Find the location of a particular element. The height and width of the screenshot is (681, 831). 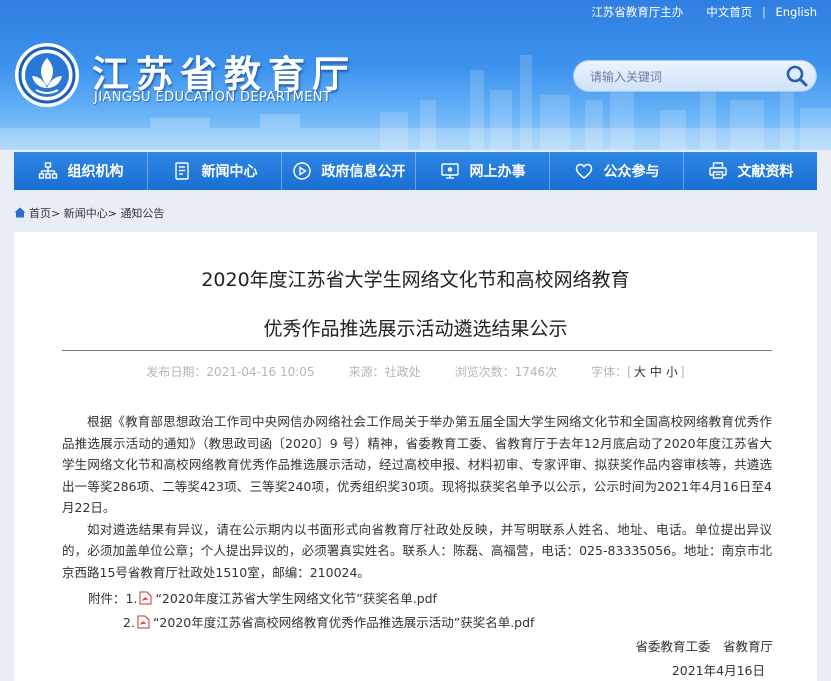

nav-item-online-services: 网上办事 is located at coordinates (483, 171).